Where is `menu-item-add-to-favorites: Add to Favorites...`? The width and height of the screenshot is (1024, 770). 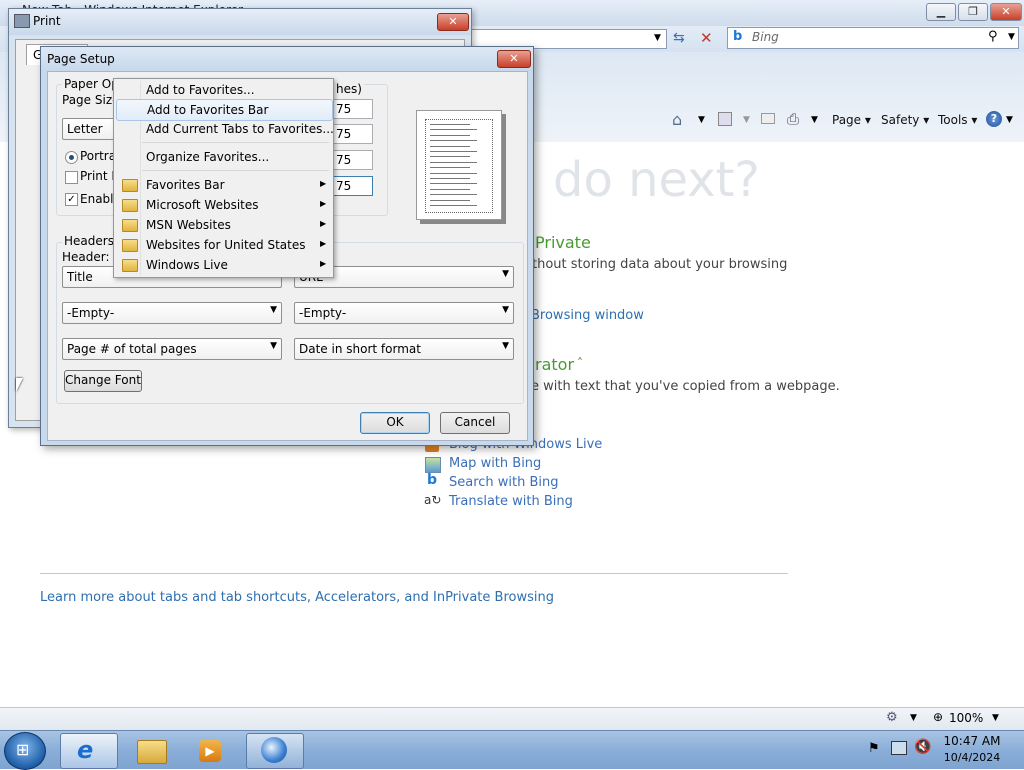 menu-item-add-to-favorites: Add to Favorites... is located at coordinates (223, 90).